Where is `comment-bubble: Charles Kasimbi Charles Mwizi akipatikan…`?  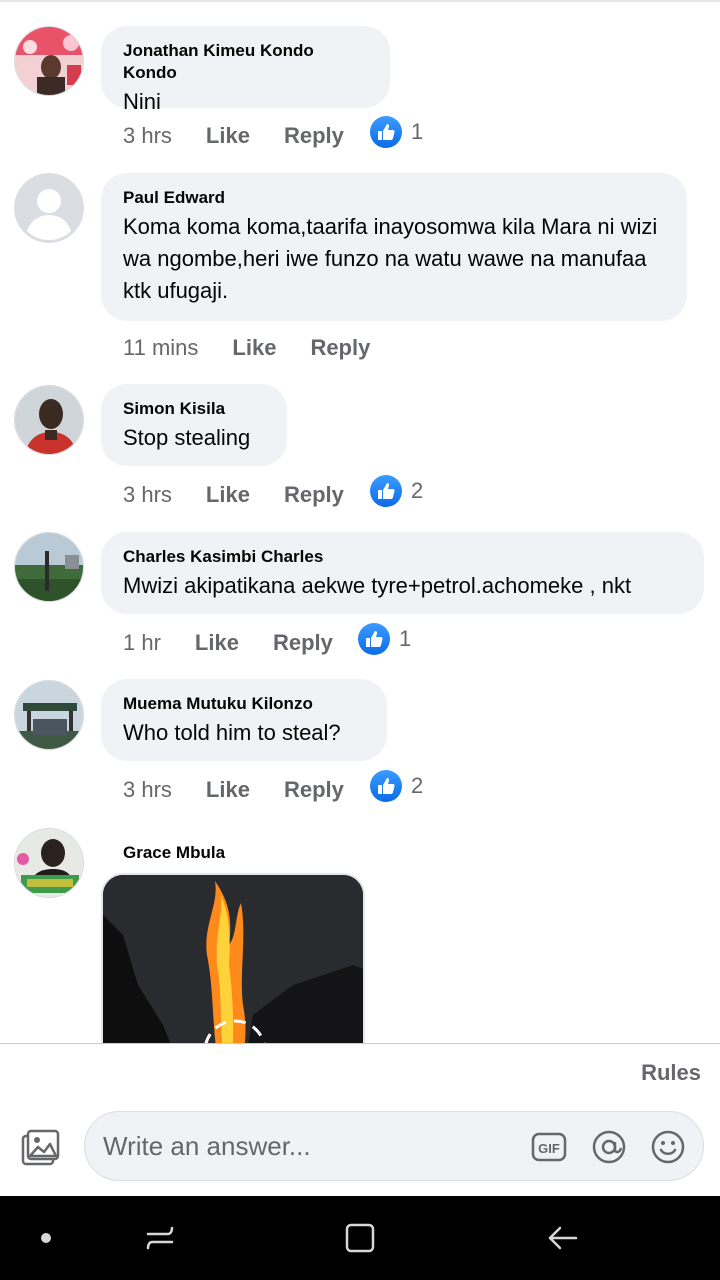
comment-bubble: Charles Kasimbi Charles Mwizi akipatikan… is located at coordinates (402, 573).